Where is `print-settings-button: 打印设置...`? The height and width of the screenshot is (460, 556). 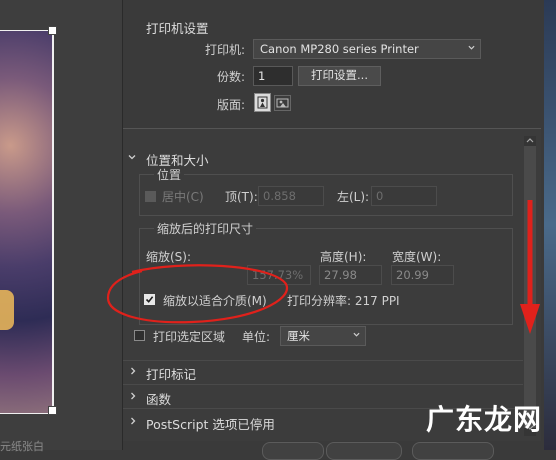
print-settings-button: 打印设置... is located at coordinates (339, 76).